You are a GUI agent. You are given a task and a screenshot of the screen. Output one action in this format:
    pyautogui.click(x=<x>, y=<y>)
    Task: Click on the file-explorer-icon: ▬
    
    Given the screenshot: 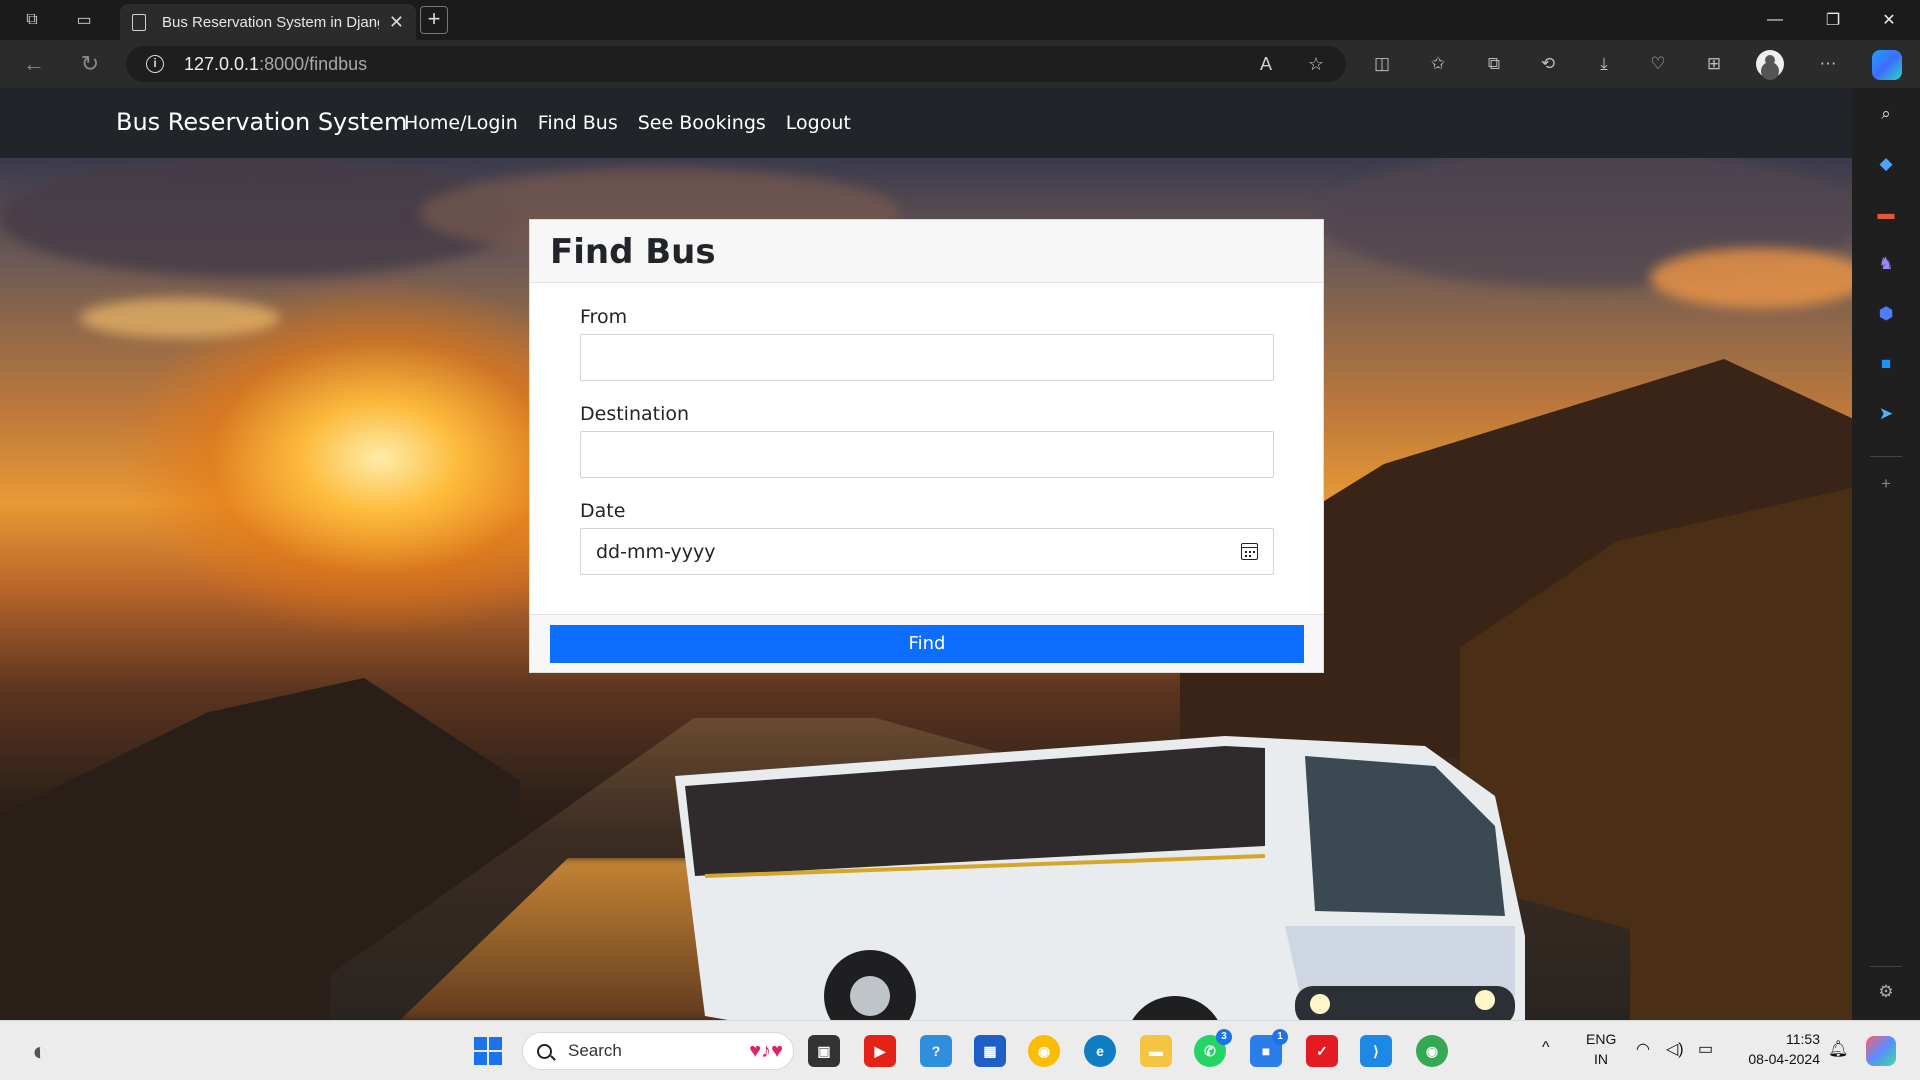 What is the action you would take?
    pyautogui.click(x=1156, y=1051)
    